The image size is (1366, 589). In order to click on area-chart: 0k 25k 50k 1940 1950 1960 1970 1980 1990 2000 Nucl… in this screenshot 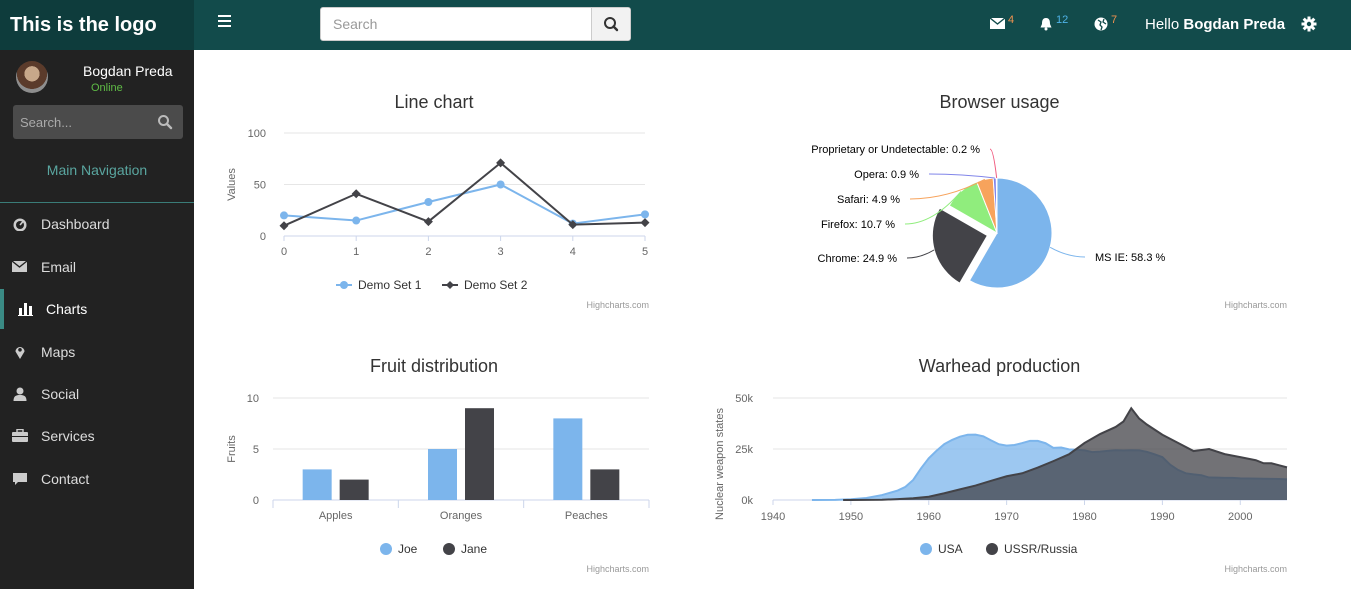, I will do `click(1001, 474)`.